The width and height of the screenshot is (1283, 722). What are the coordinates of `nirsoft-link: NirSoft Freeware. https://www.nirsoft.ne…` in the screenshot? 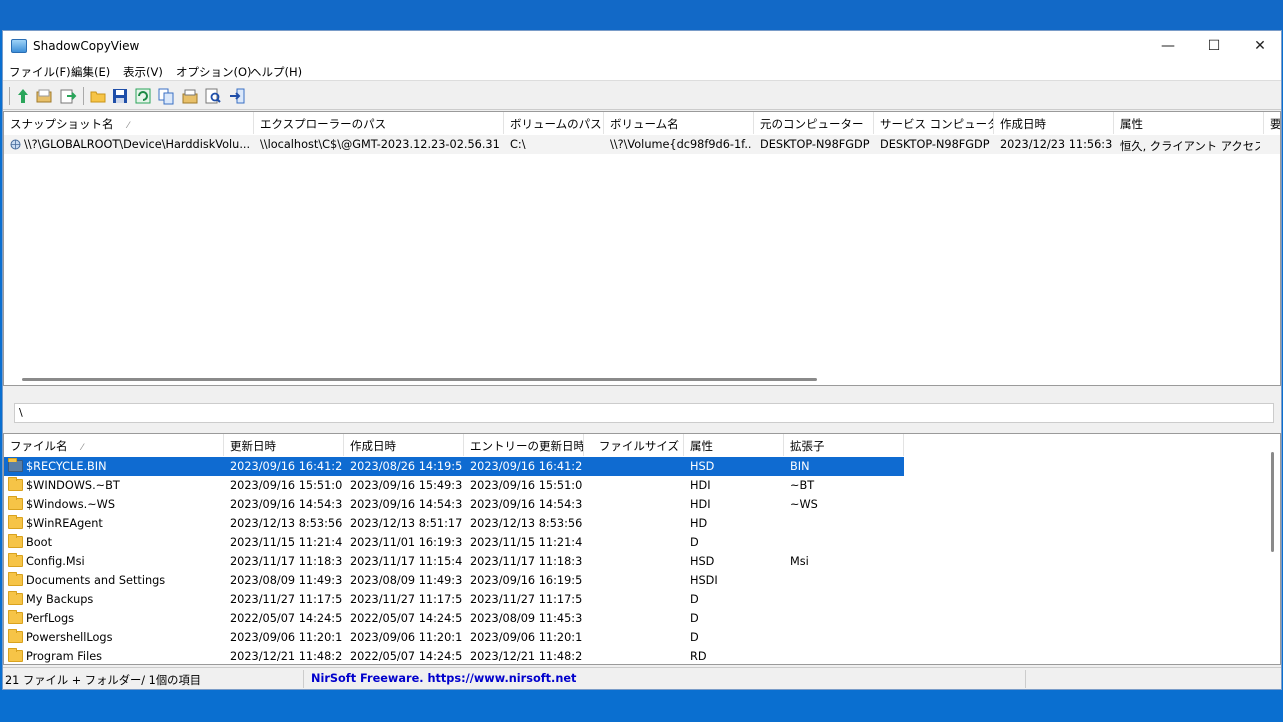 It's located at (443, 678).